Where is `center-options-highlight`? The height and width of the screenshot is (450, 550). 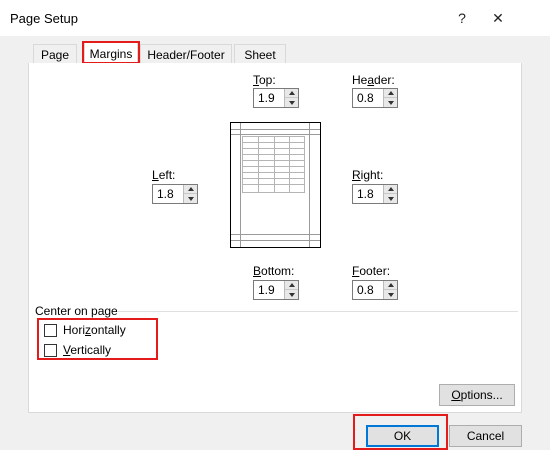 center-options-highlight is located at coordinates (97, 339).